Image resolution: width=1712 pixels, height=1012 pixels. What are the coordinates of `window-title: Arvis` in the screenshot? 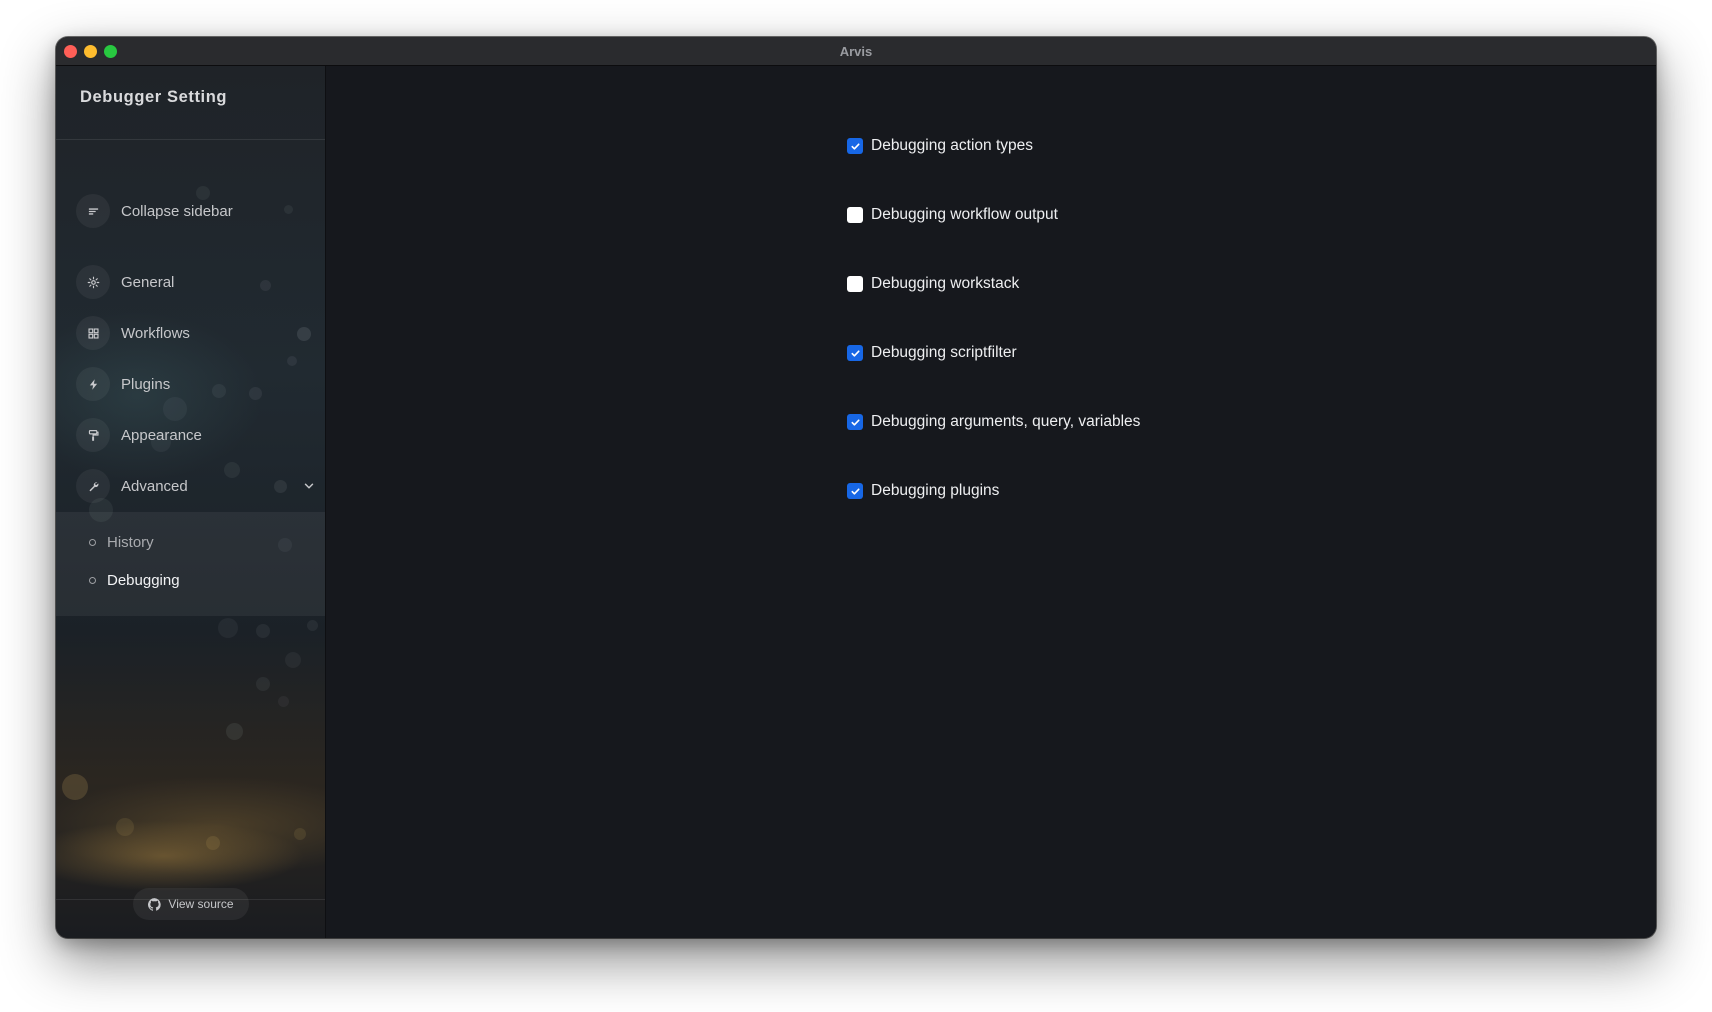 It's located at (856, 51).